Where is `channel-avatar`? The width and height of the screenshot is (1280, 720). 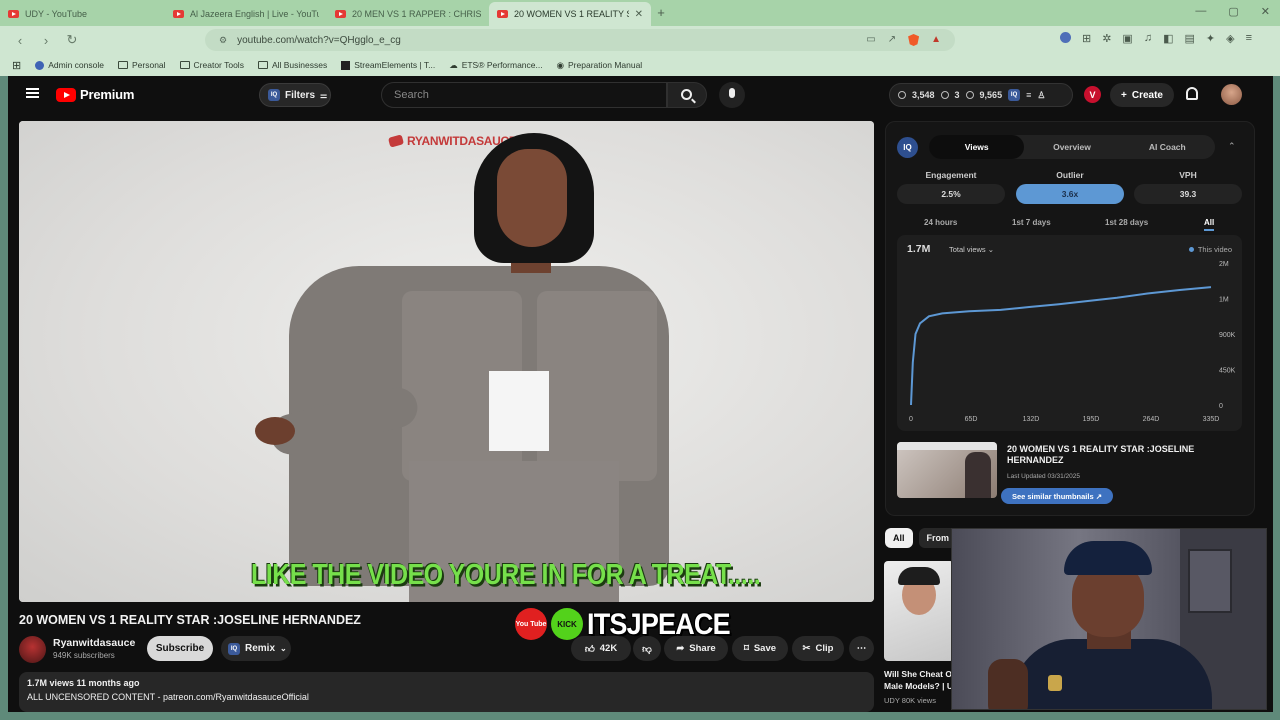 channel-avatar is located at coordinates (32, 649).